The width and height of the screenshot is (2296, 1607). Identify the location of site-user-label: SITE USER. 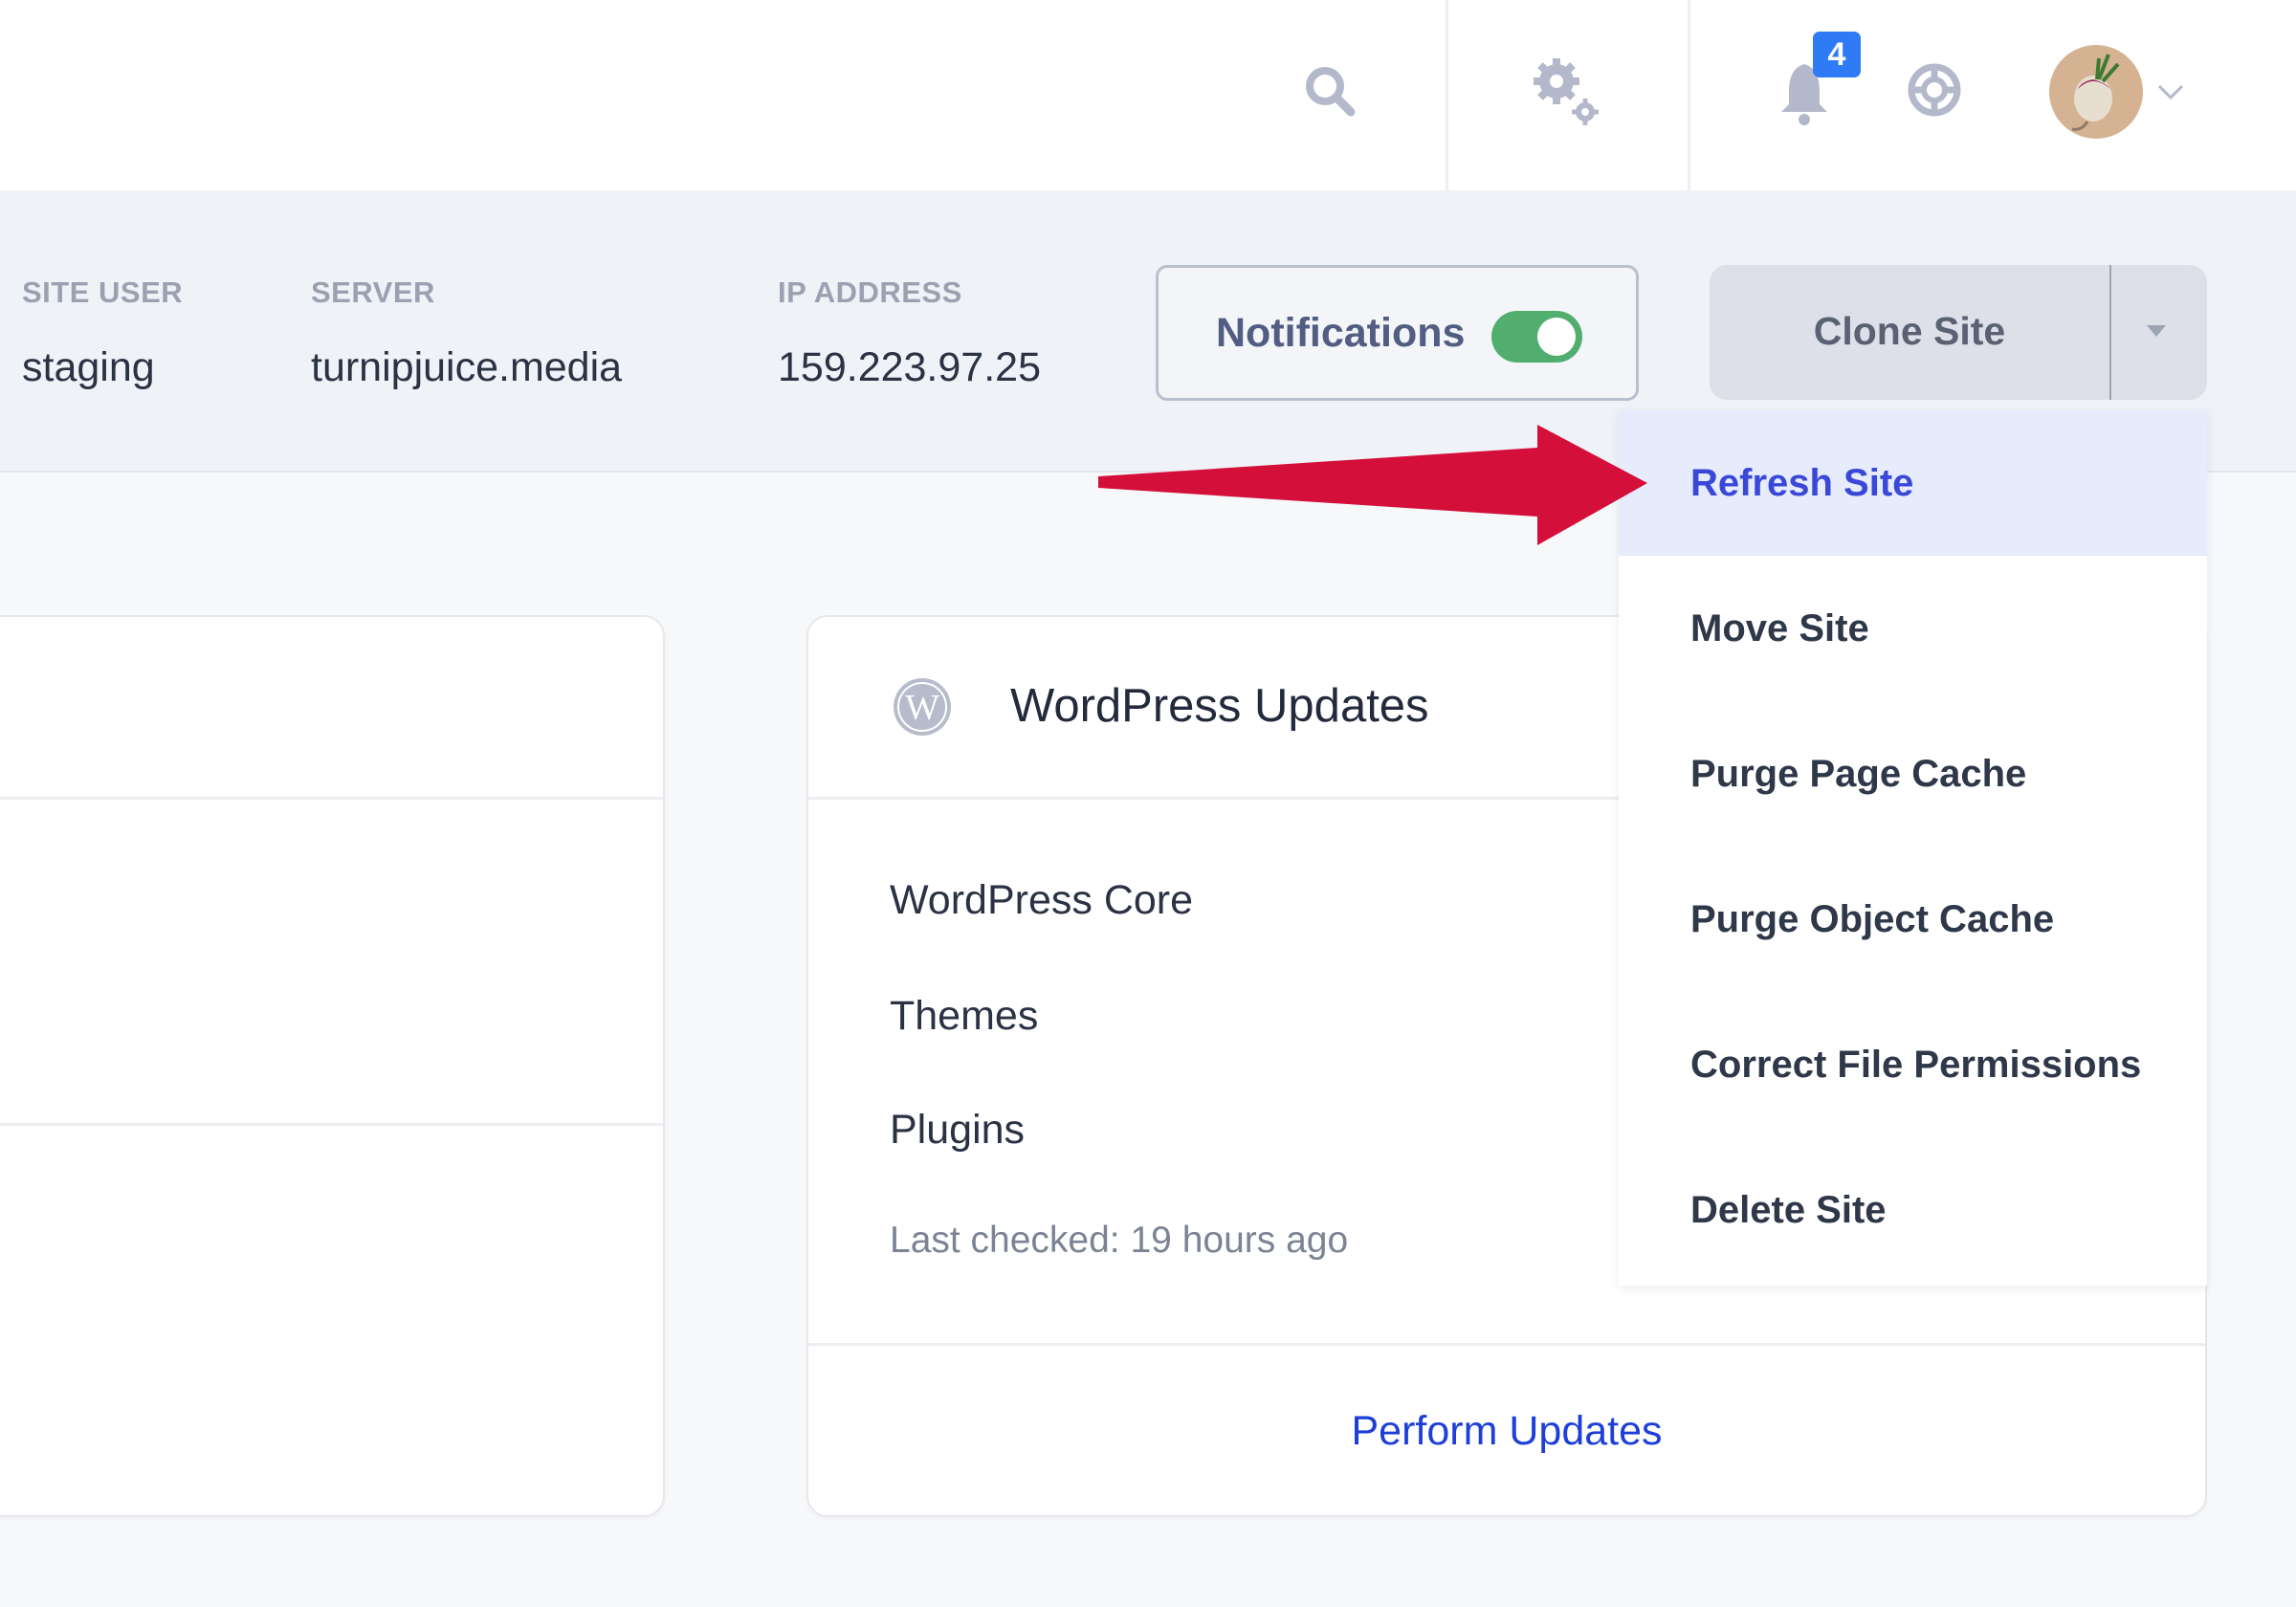
(103, 292).